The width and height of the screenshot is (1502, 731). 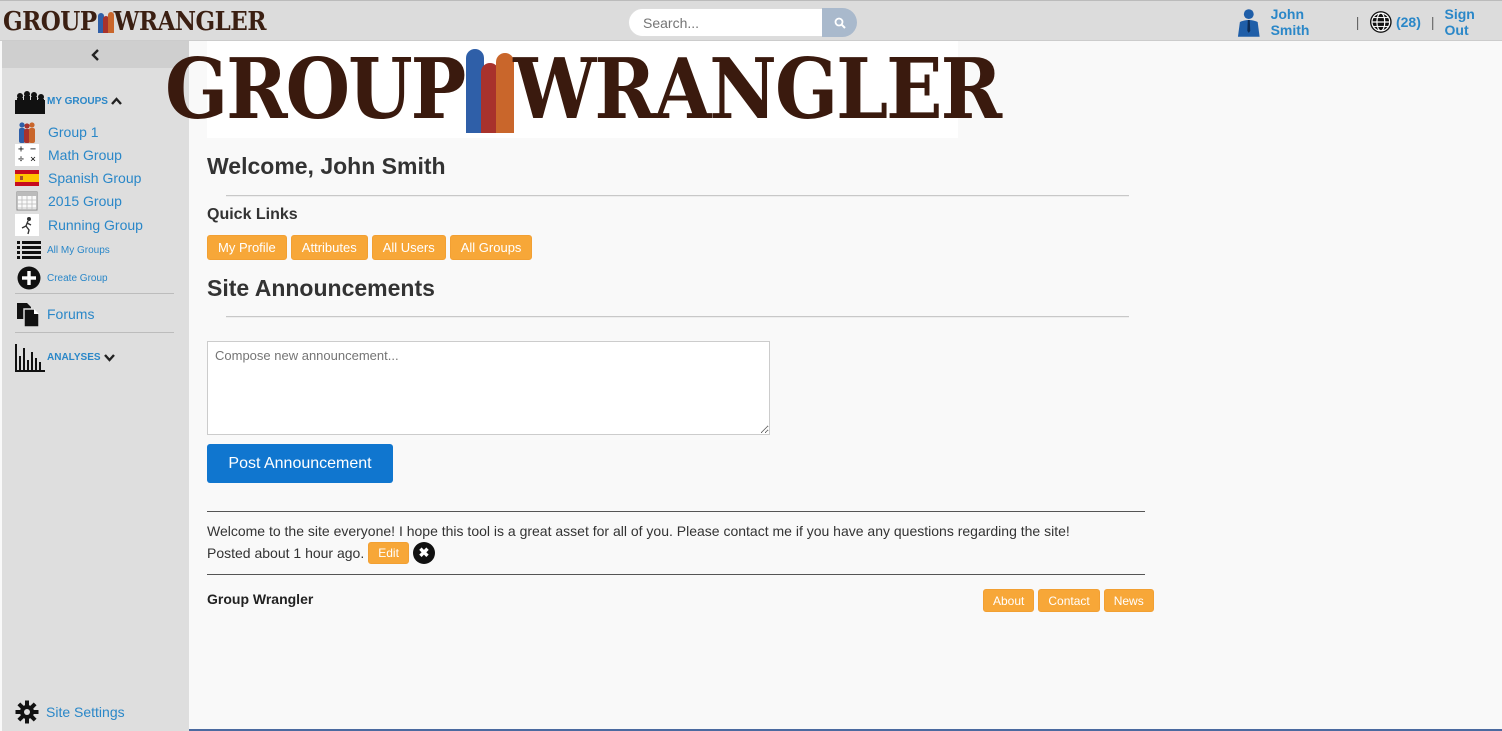 I want to click on search-input, so click(x=726, y=22).